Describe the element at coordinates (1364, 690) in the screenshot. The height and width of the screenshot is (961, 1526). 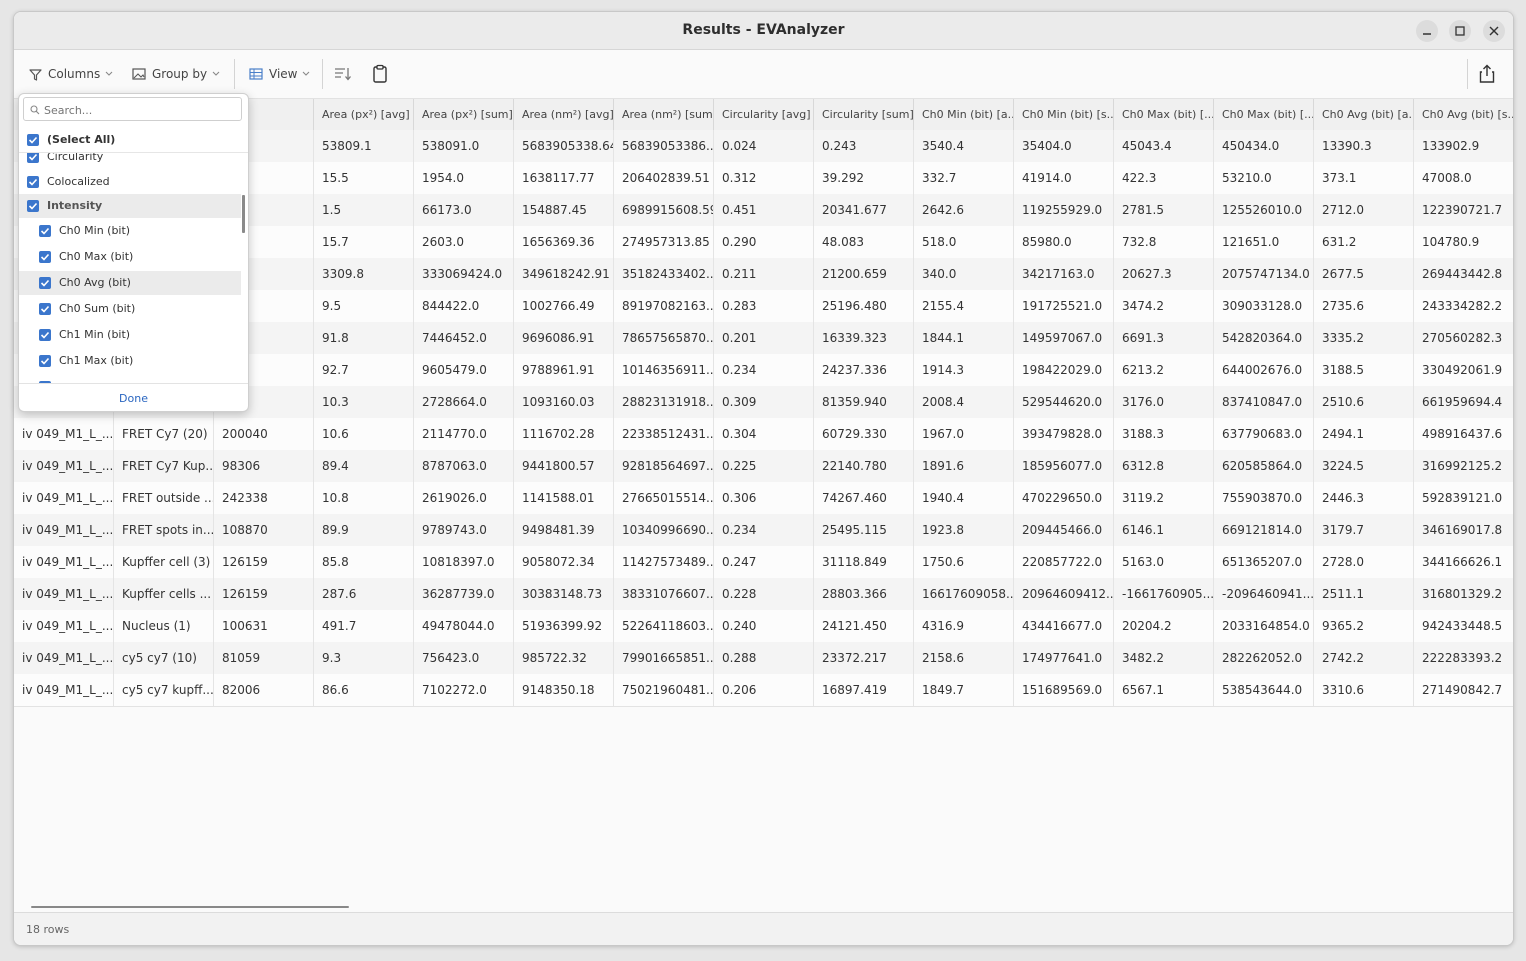
I see `table-cell: 3310.6` at that location.